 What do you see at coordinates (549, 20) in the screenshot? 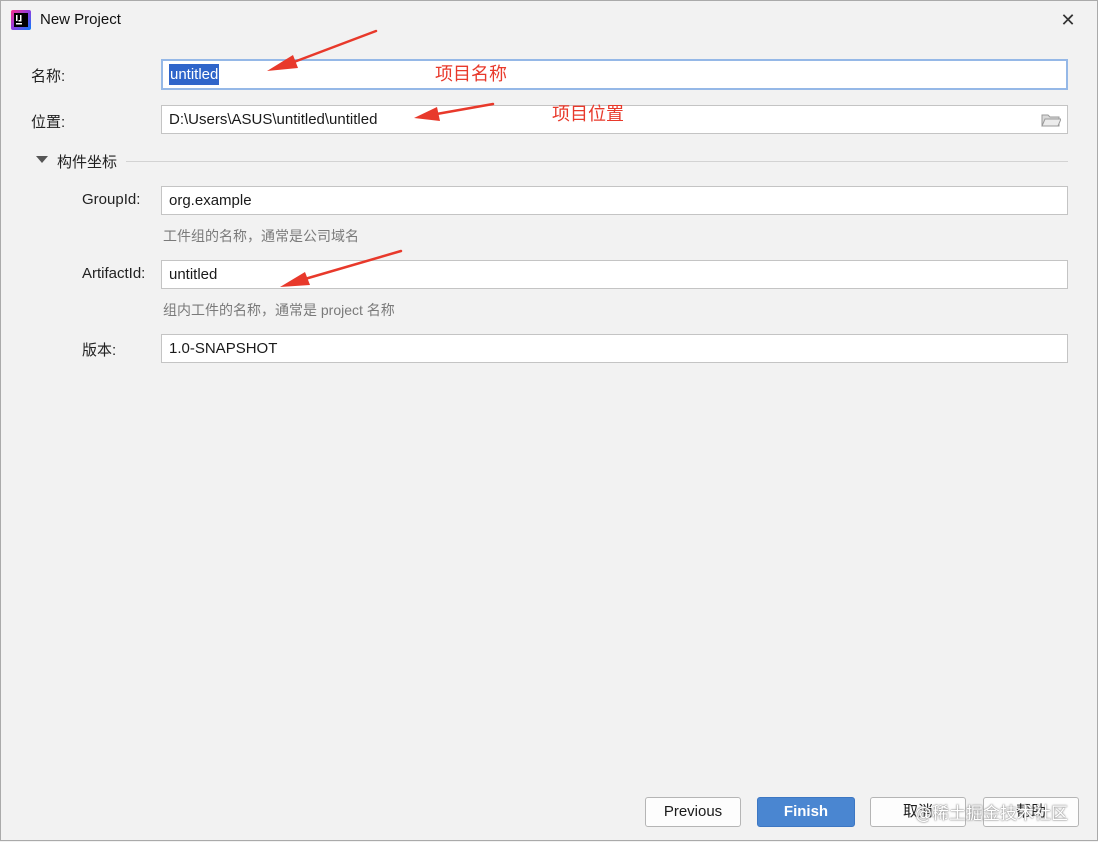
I see `title-bar: New Project ✕` at bounding box center [549, 20].